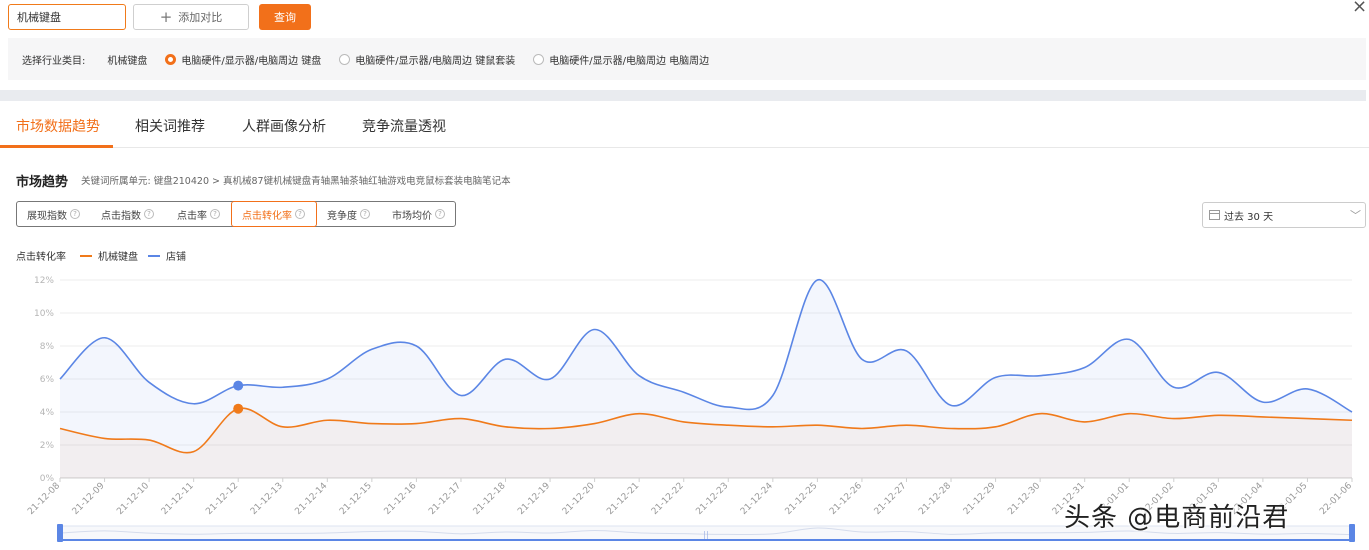  What do you see at coordinates (127, 61) in the screenshot?
I see `category-current: 机械键盘` at bounding box center [127, 61].